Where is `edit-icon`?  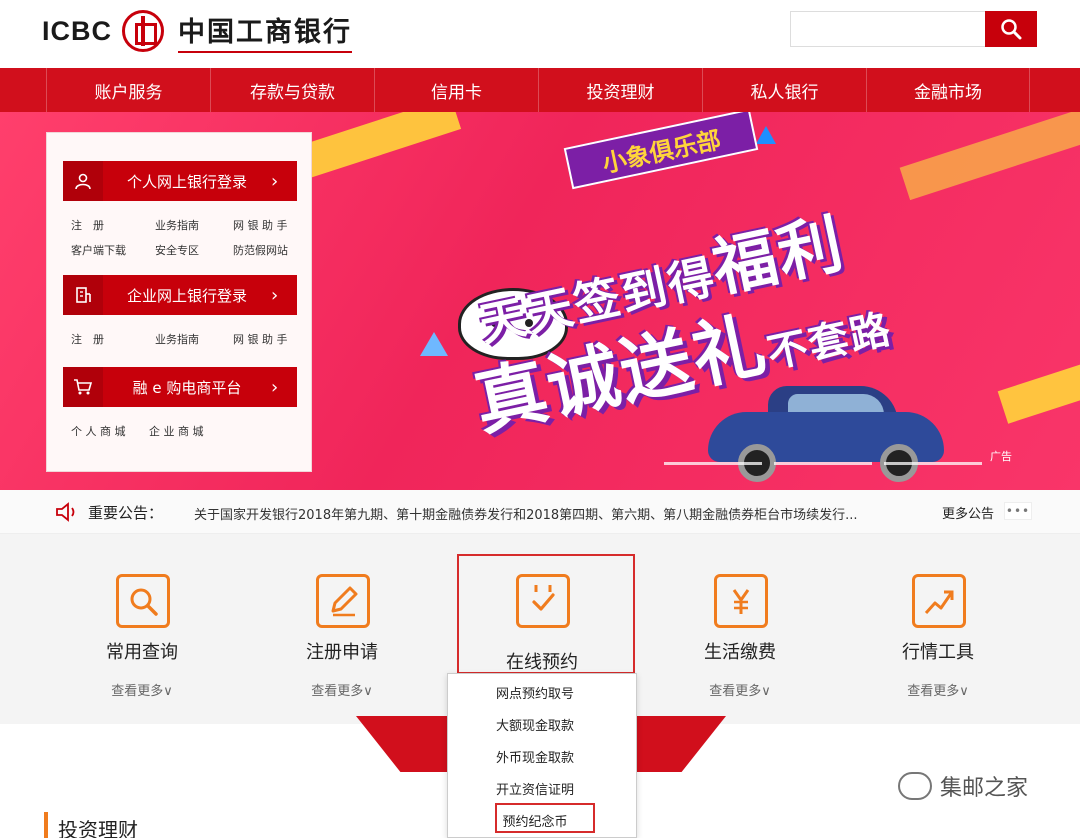
edit-icon is located at coordinates (343, 601).